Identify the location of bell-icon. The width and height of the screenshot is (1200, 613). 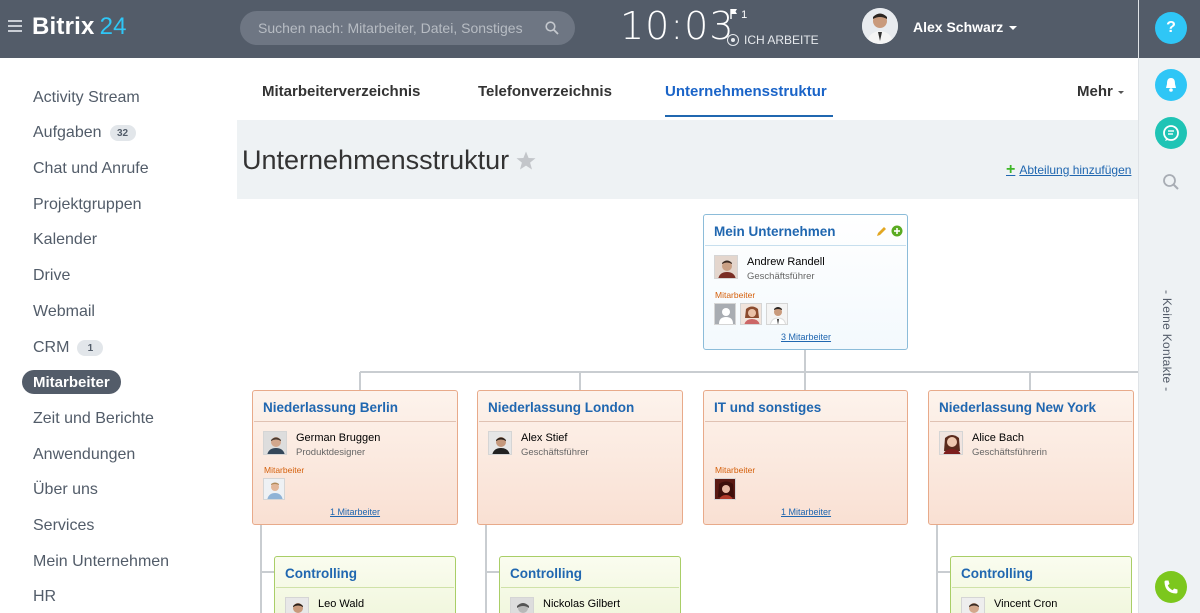
(1171, 85).